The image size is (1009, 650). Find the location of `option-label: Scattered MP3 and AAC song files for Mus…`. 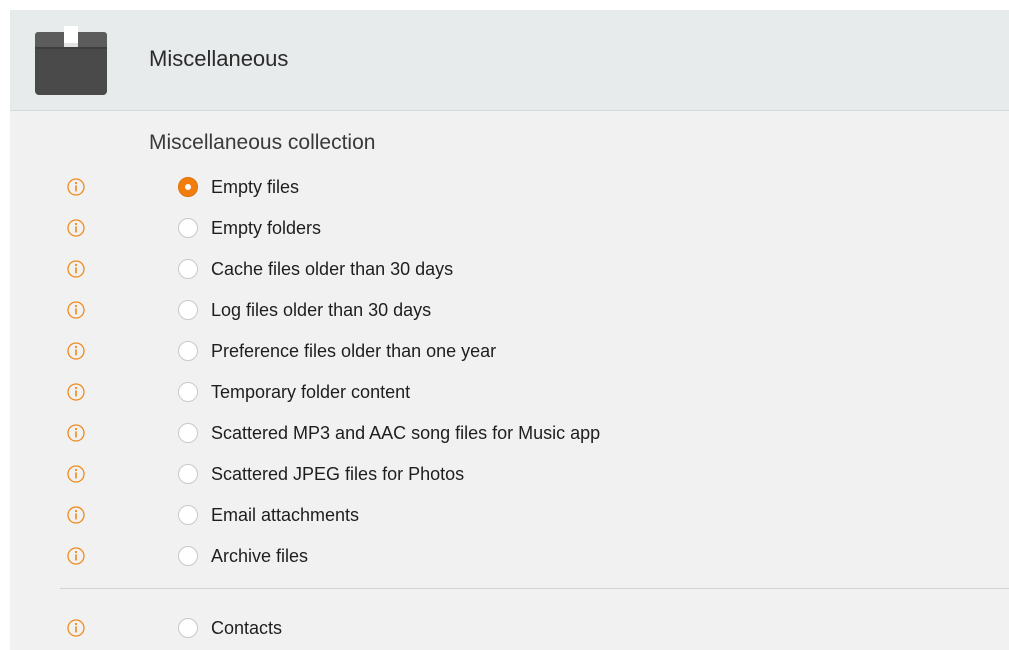

option-label: Scattered MP3 and AAC song files for Mus… is located at coordinates (406, 433).